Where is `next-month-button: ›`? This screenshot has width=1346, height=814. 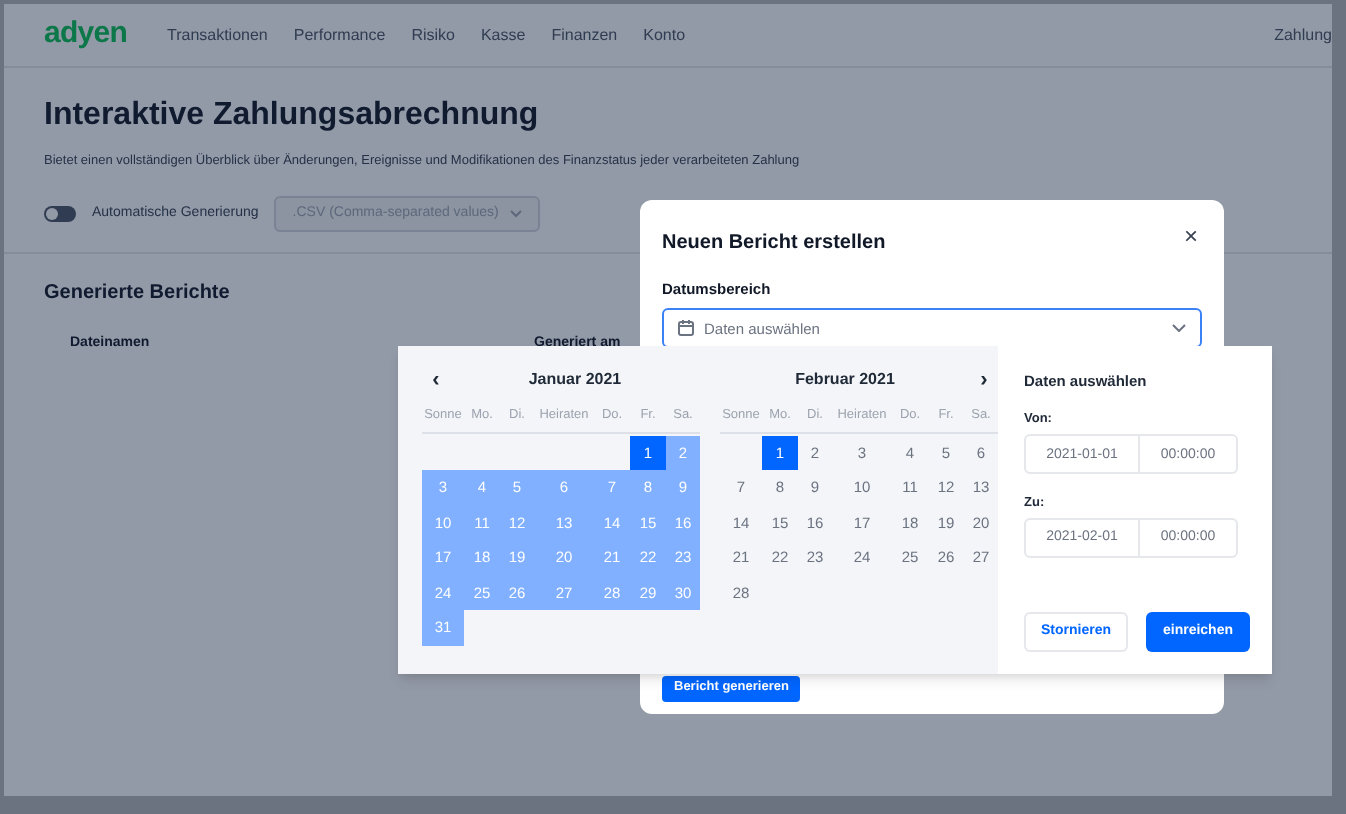 next-month-button: › is located at coordinates (984, 380).